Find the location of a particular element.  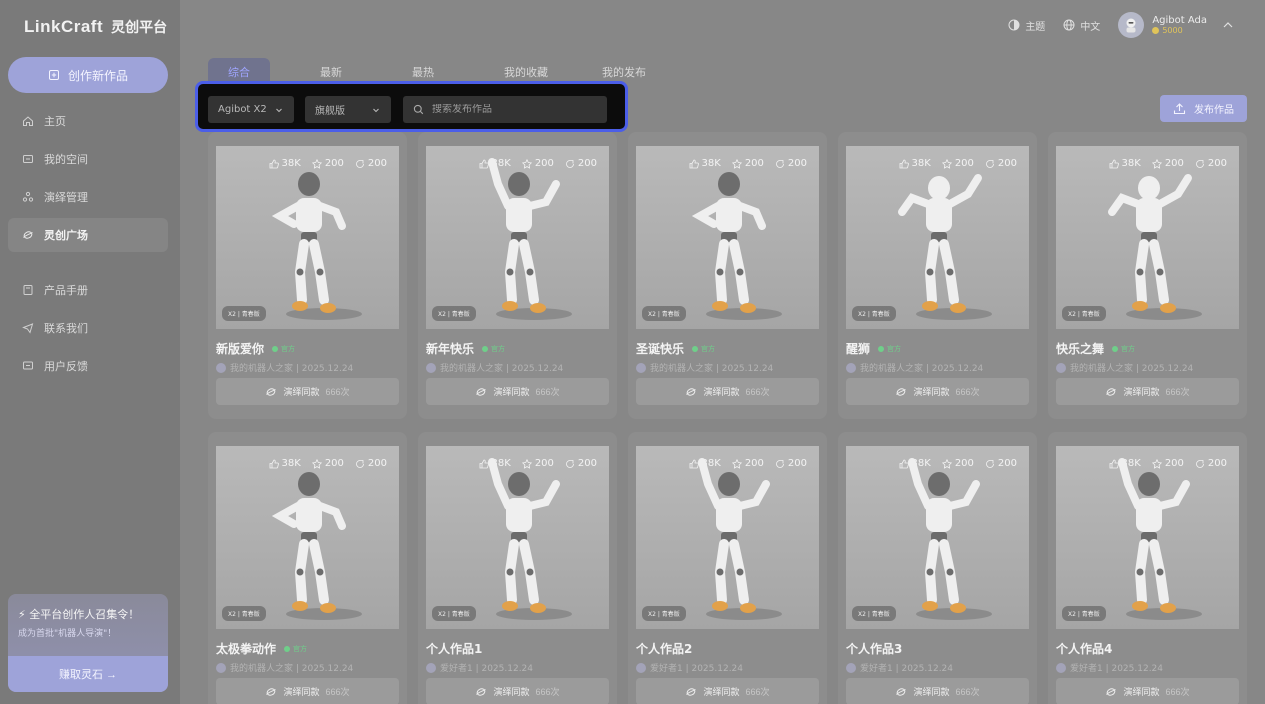

theme-toggle: 主题 is located at coordinates (1026, 25).